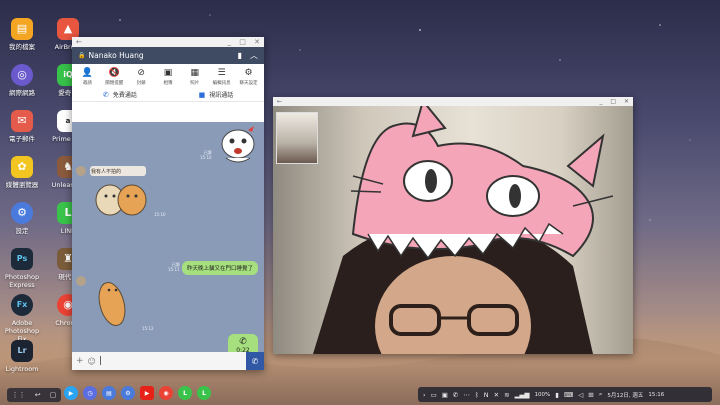  I want to click on folder-icon: ▤, so click(22, 29).